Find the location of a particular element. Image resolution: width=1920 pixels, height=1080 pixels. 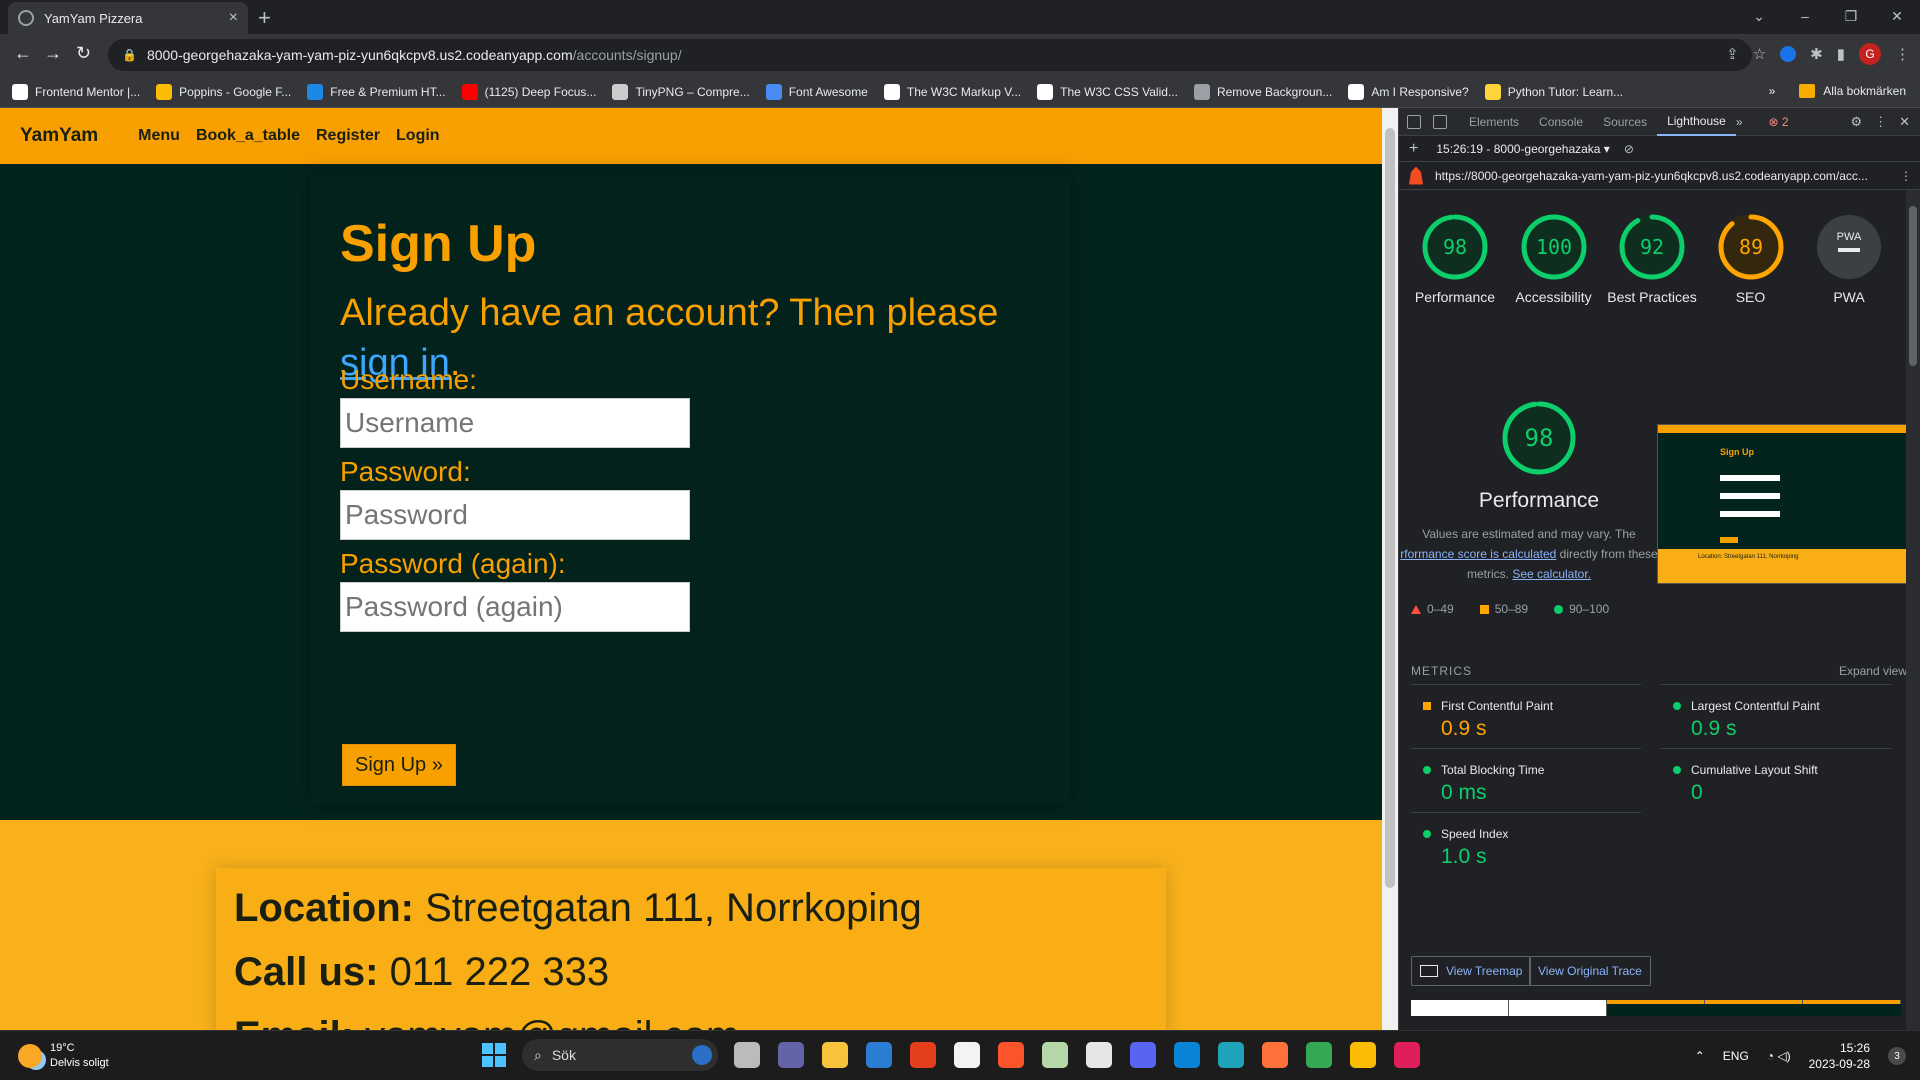

inspect-element-icon is located at coordinates (1414, 121).